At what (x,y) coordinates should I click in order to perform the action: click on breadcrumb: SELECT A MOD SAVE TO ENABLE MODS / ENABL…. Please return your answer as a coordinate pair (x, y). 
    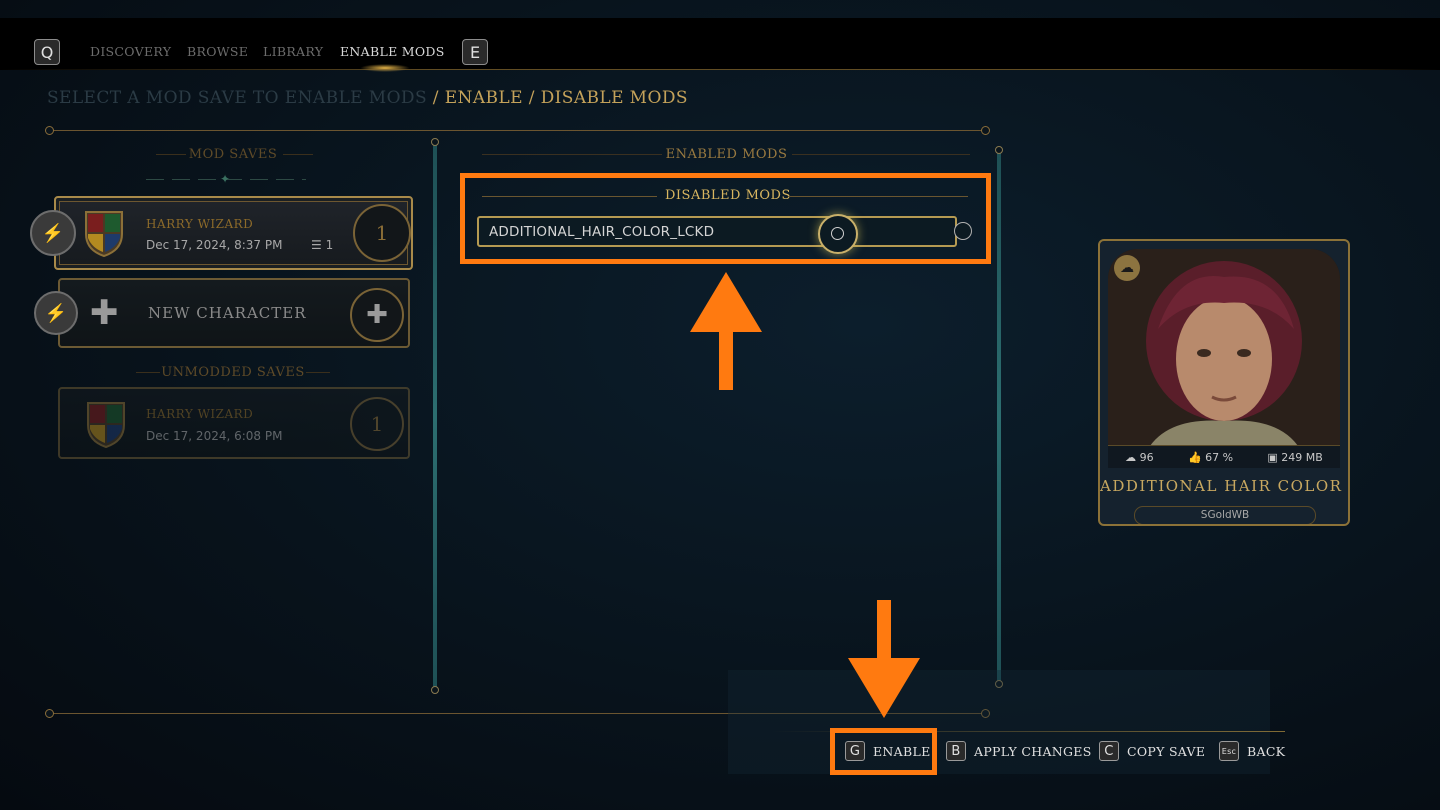
    Looking at the image, I should click on (367, 98).